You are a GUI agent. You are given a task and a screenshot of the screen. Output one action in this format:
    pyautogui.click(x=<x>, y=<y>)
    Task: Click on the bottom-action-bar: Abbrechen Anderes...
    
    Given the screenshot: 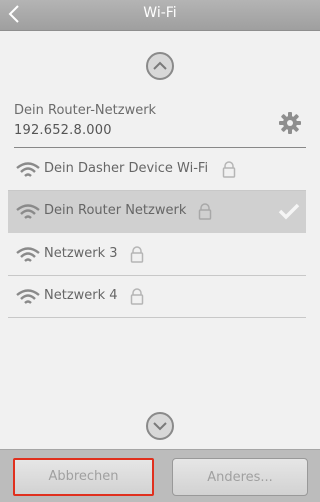 What is the action you would take?
    pyautogui.click(x=160, y=475)
    